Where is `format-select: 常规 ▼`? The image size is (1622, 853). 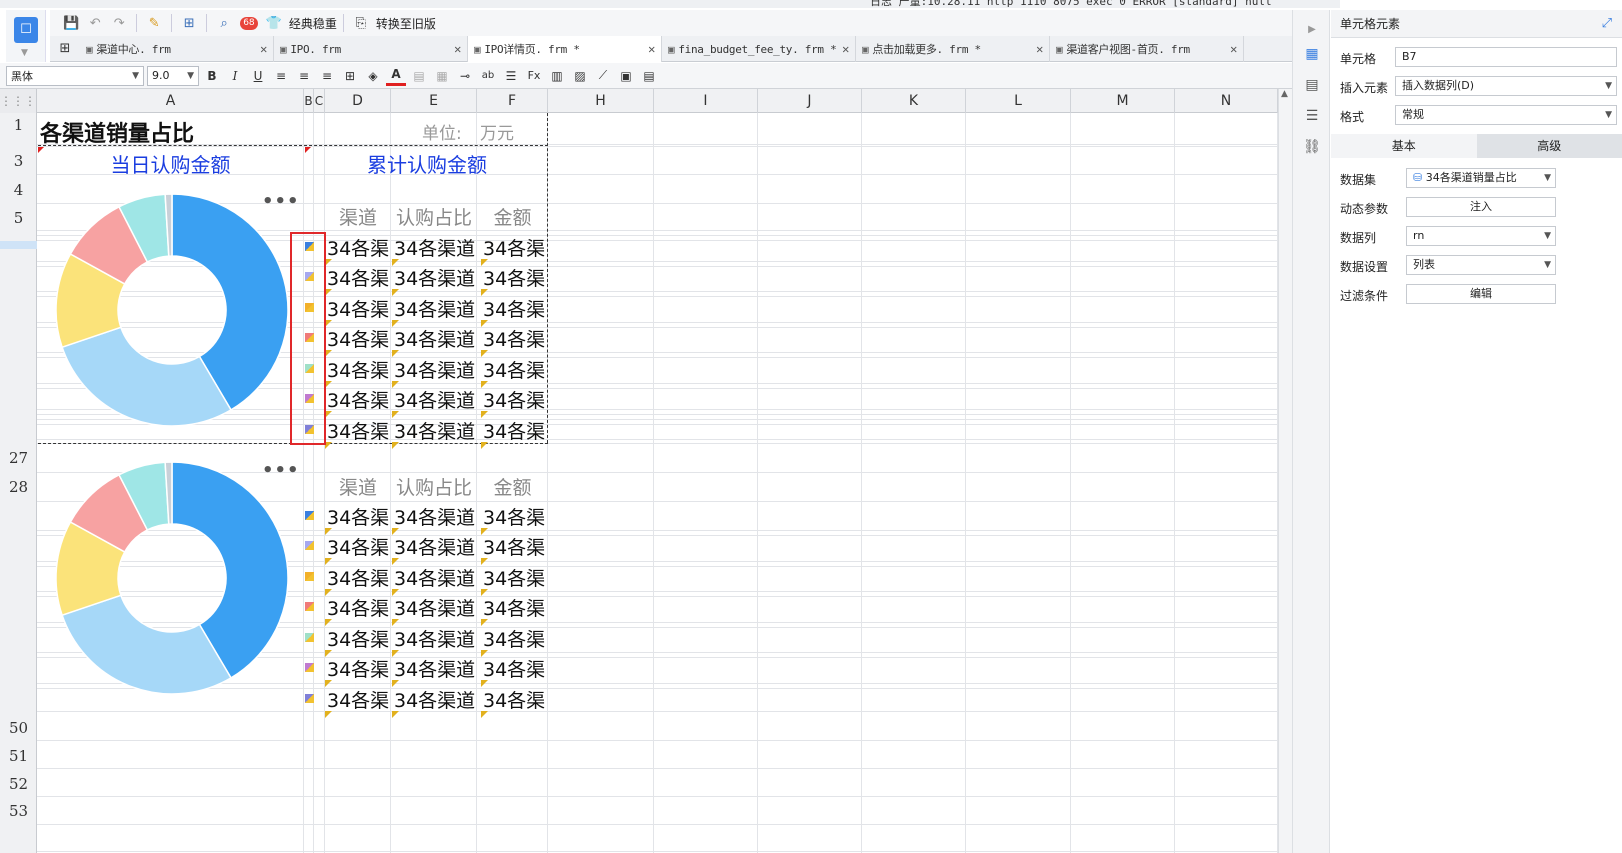
format-select: 常规 ▼ is located at coordinates (1506, 115).